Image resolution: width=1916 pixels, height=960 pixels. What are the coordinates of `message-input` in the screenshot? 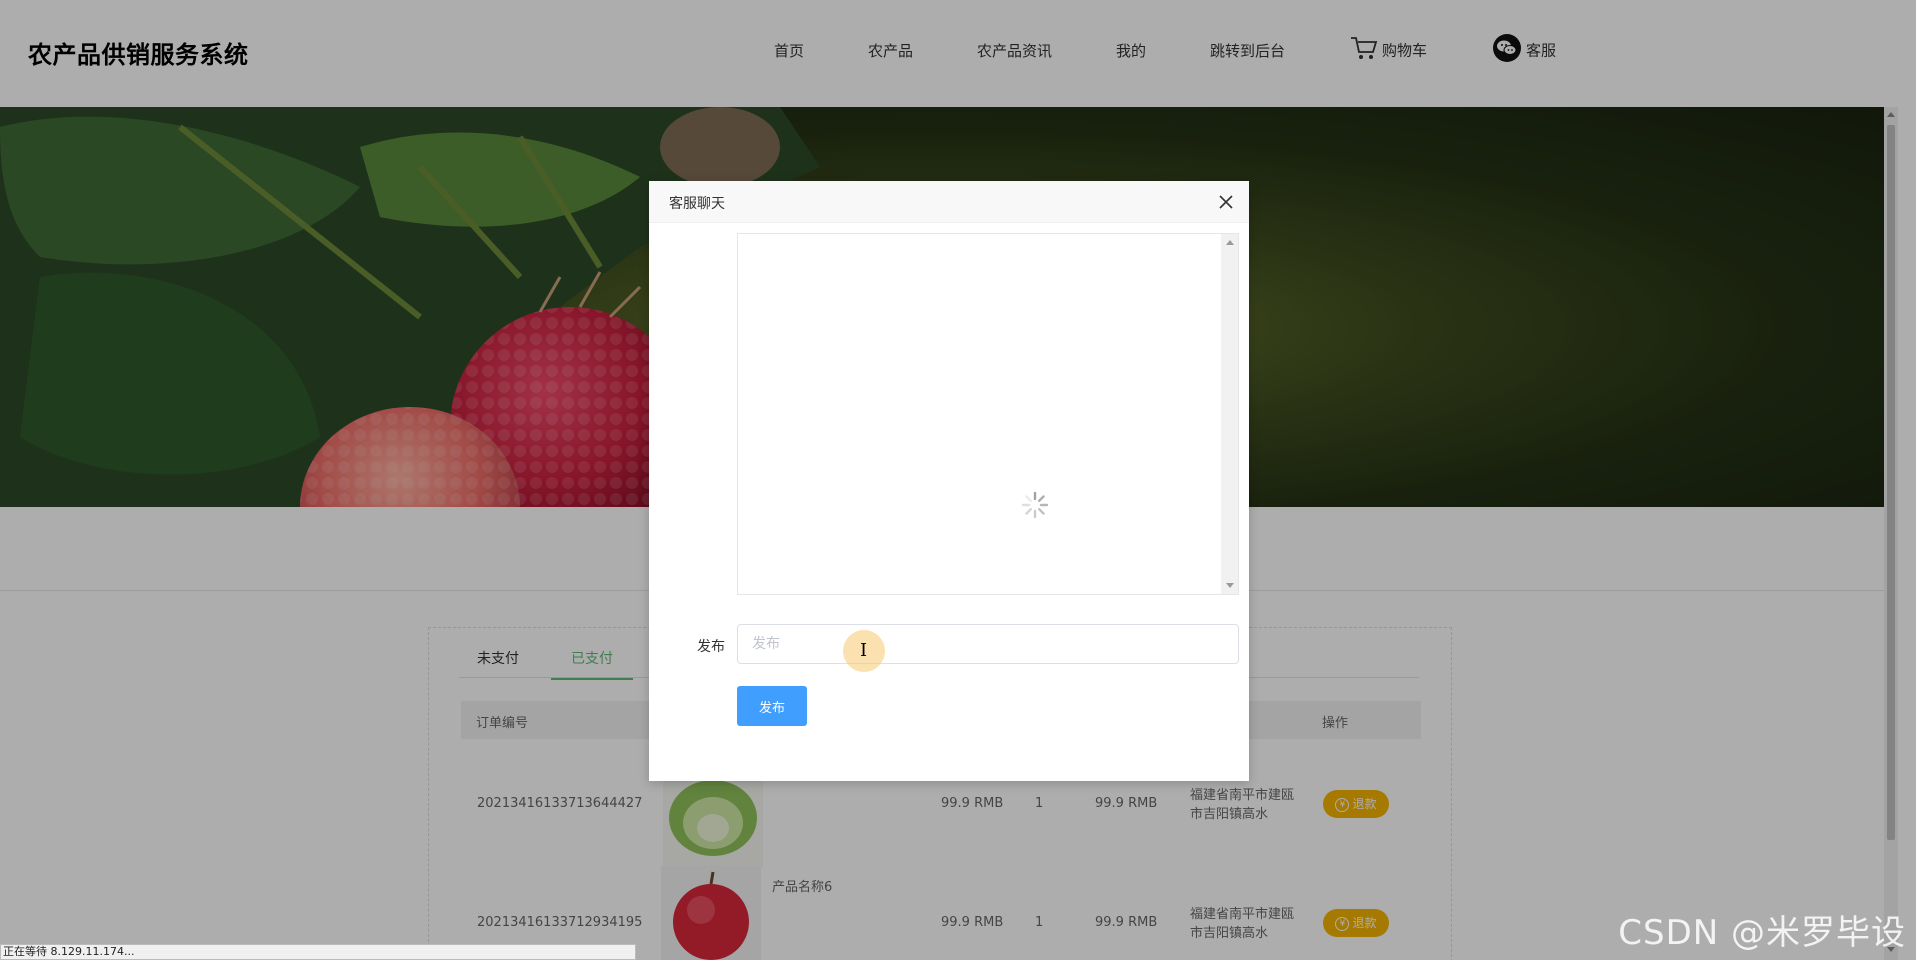 It's located at (988, 644).